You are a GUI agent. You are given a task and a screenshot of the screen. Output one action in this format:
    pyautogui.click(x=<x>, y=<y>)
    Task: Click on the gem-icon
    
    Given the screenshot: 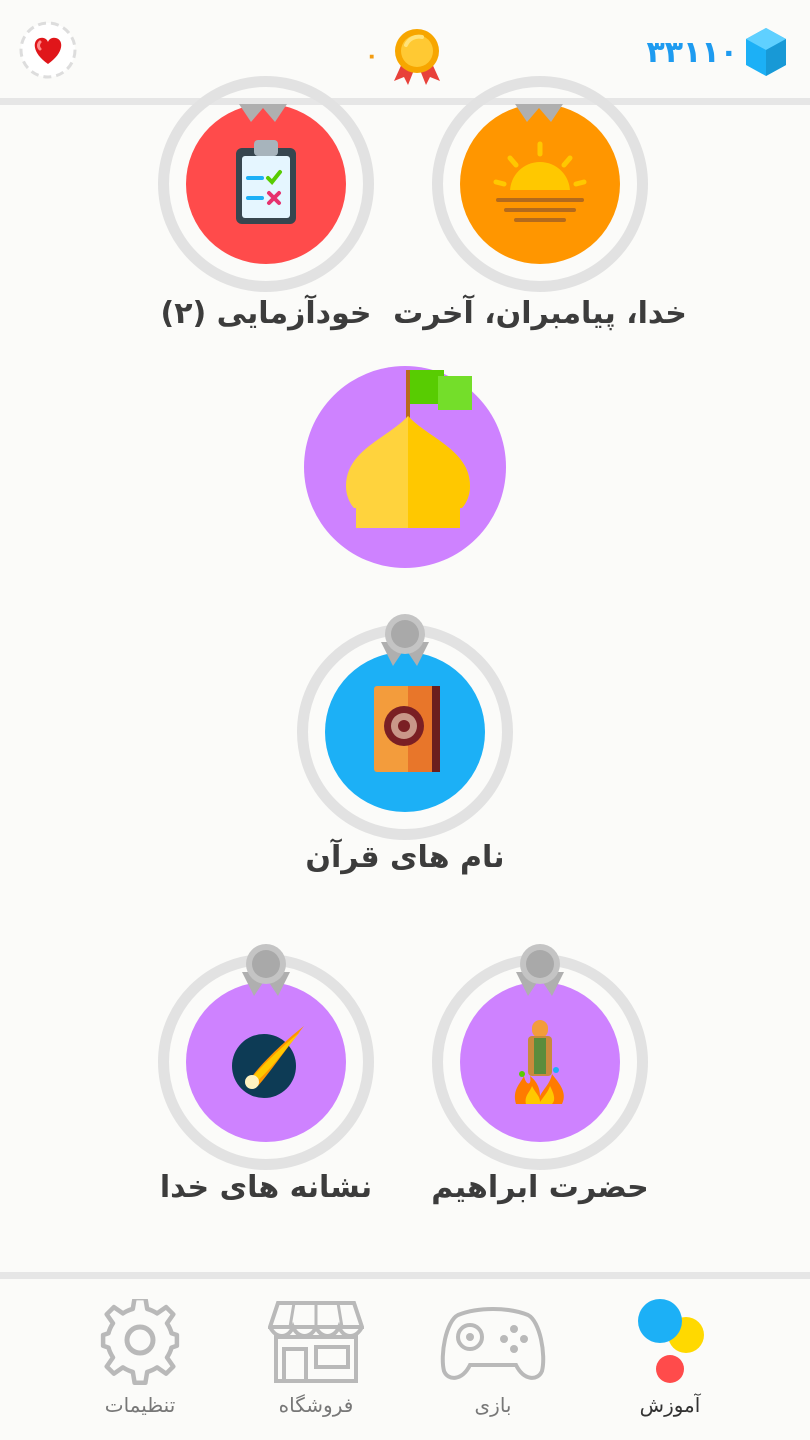 What is the action you would take?
    pyautogui.click(x=766, y=52)
    